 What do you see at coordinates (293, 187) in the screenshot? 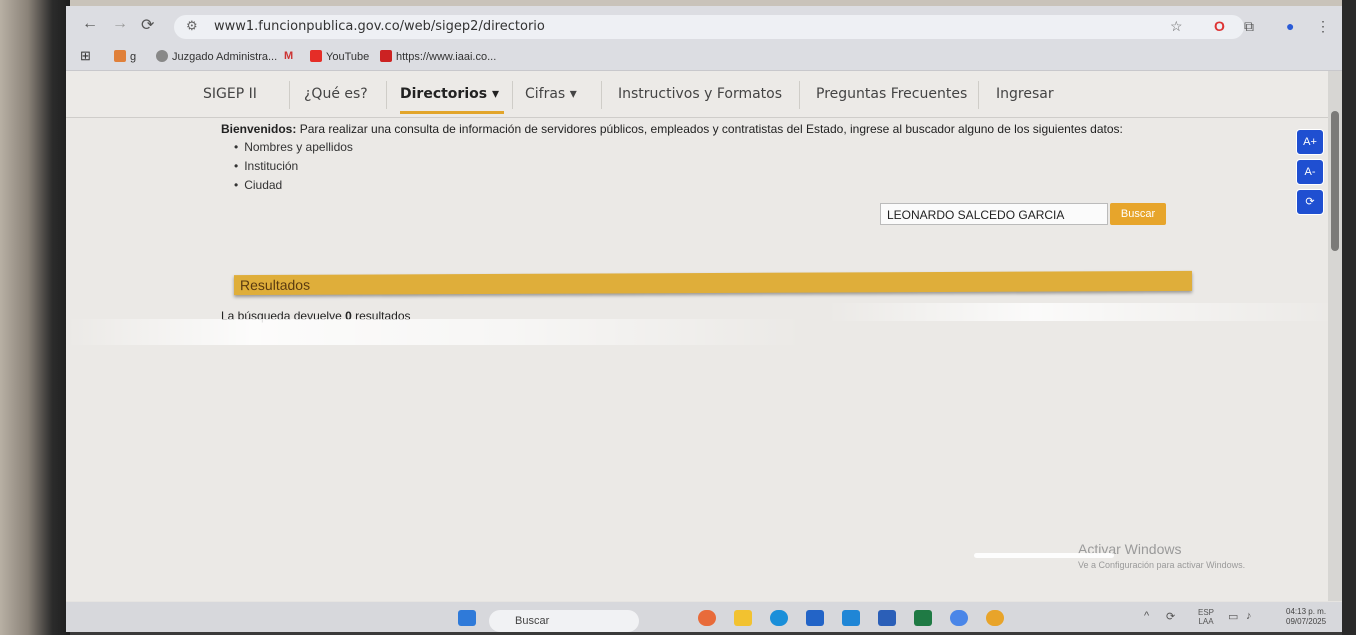
I see `list-item: Ciudad` at bounding box center [293, 187].